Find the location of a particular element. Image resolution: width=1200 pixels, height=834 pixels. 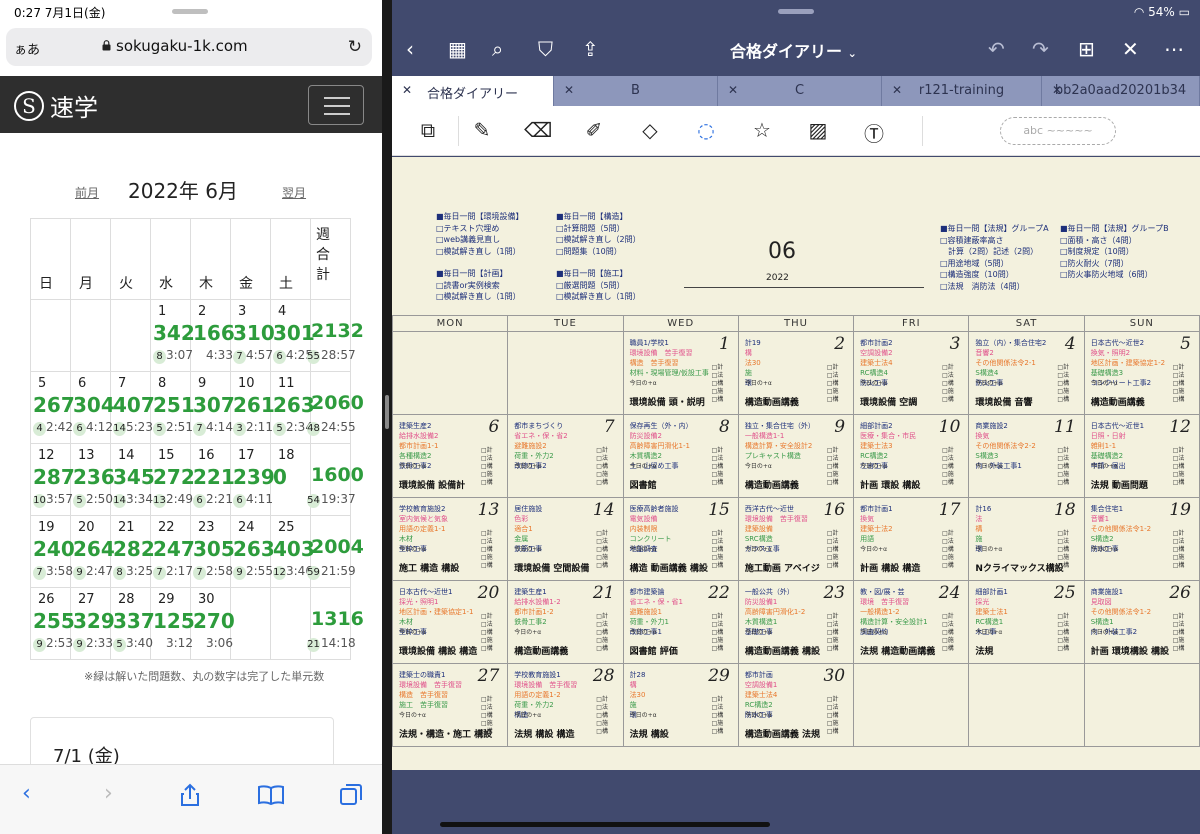

image-icon: ▨ is located at coordinates (818, 132).